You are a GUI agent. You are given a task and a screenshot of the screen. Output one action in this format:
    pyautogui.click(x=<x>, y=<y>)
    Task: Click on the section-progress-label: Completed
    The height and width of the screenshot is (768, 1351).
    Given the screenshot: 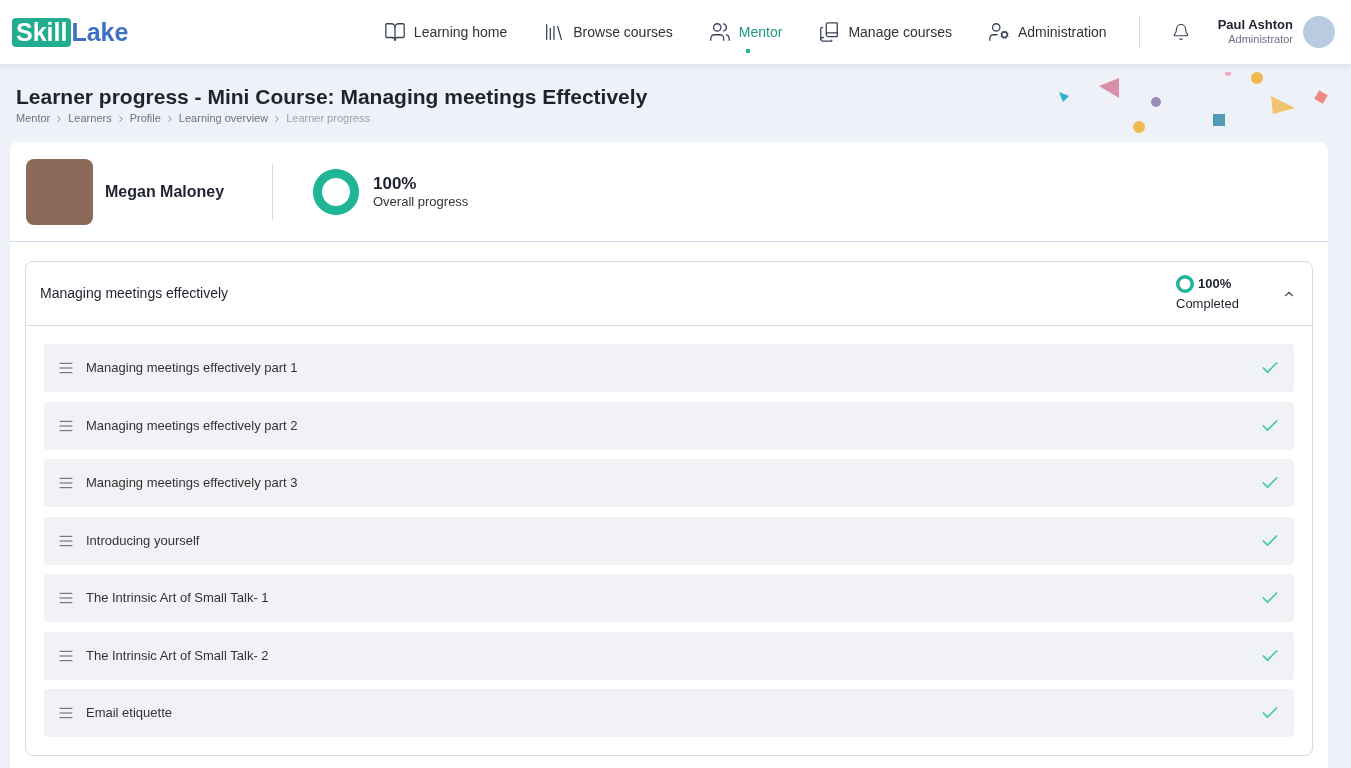 What is the action you would take?
    pyautogui.click(x=1208, y=303)
    